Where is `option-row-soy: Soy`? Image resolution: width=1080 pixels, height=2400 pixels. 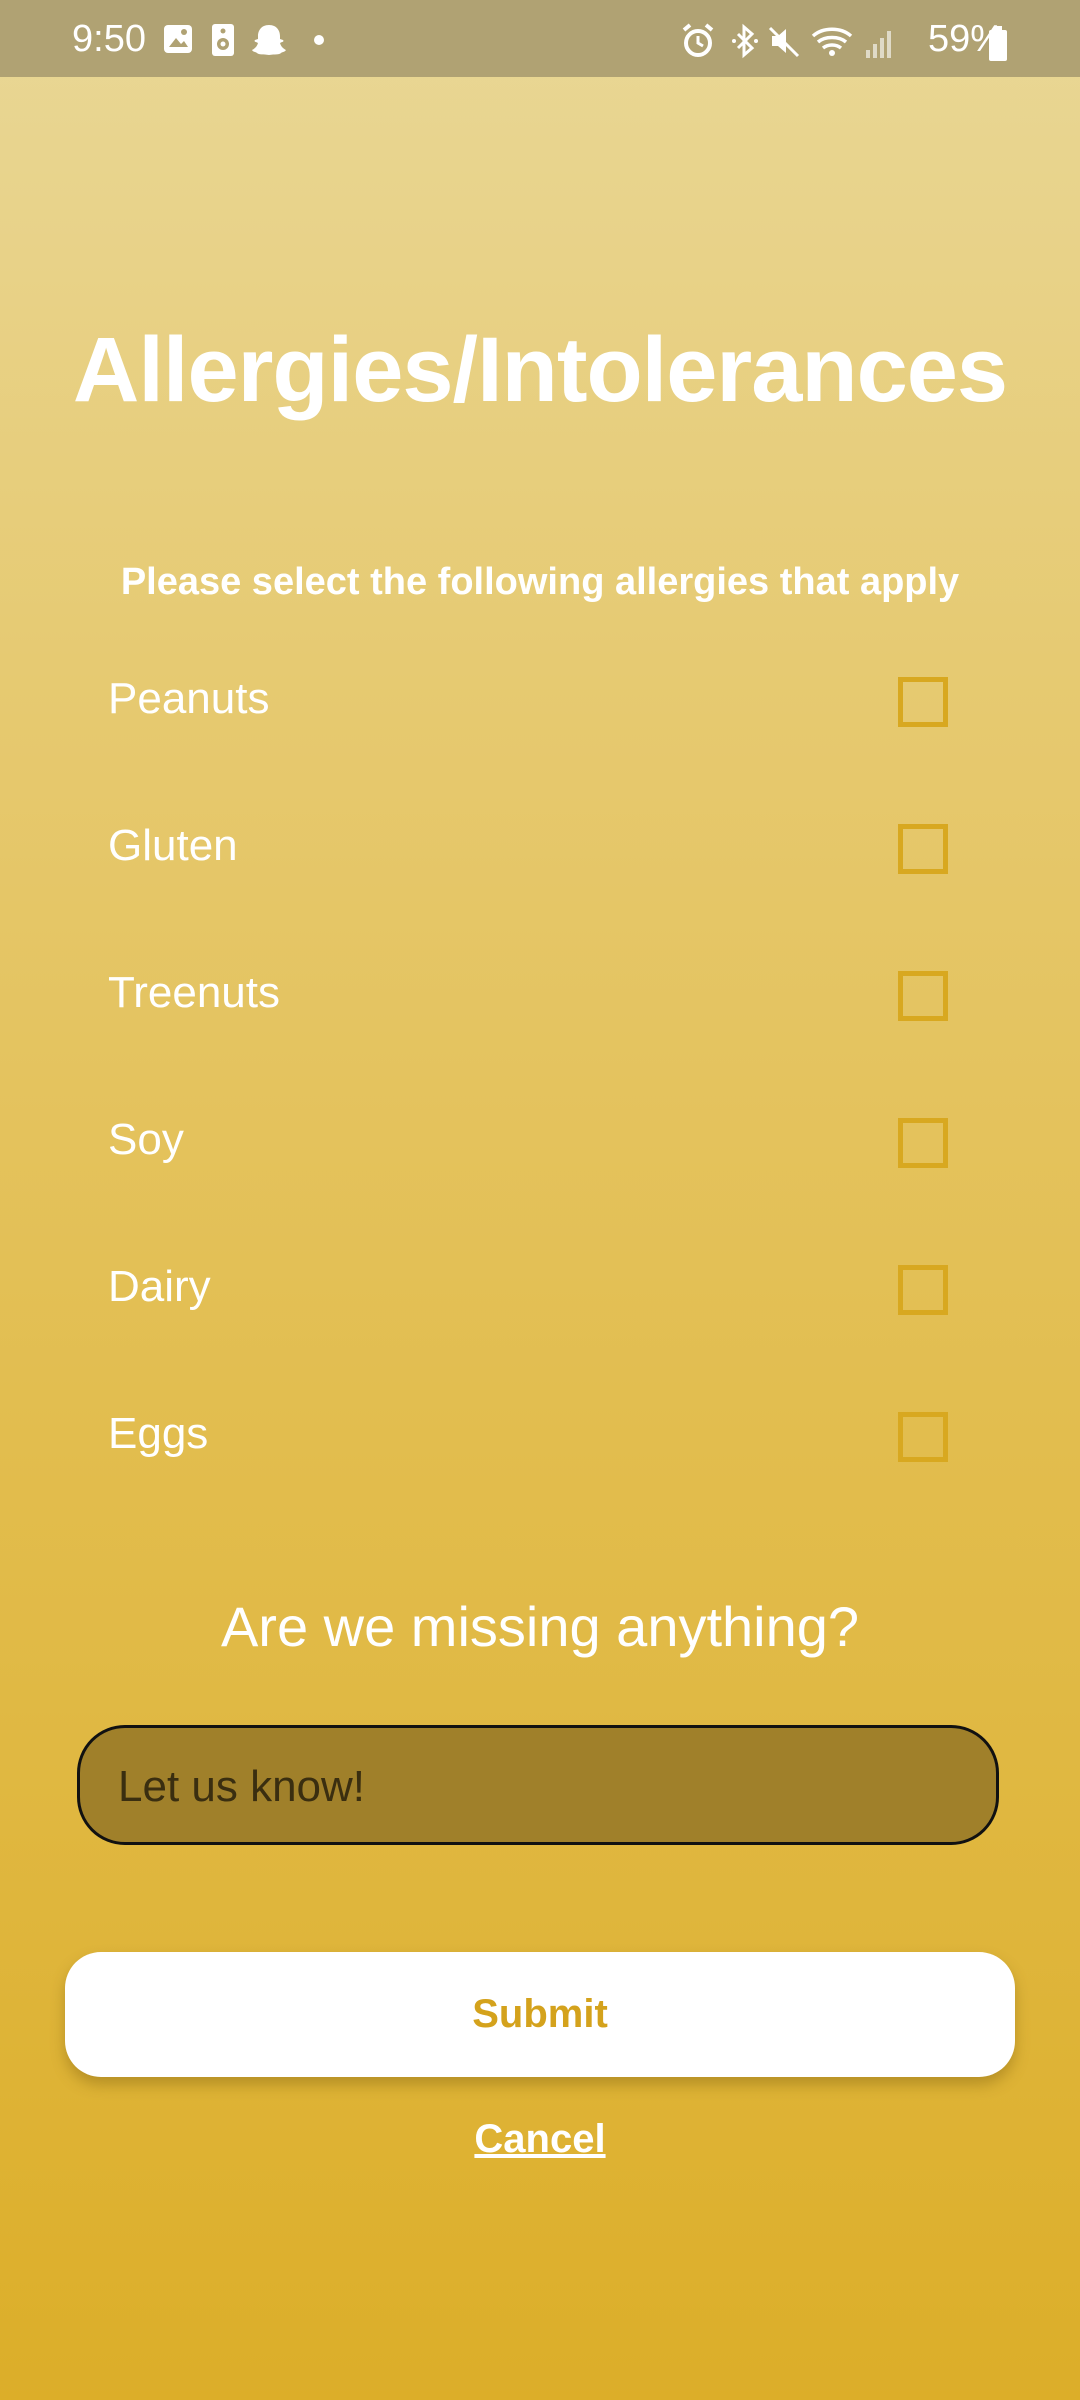
option-row-soy: Soy is located at coordinates (540, 1146).